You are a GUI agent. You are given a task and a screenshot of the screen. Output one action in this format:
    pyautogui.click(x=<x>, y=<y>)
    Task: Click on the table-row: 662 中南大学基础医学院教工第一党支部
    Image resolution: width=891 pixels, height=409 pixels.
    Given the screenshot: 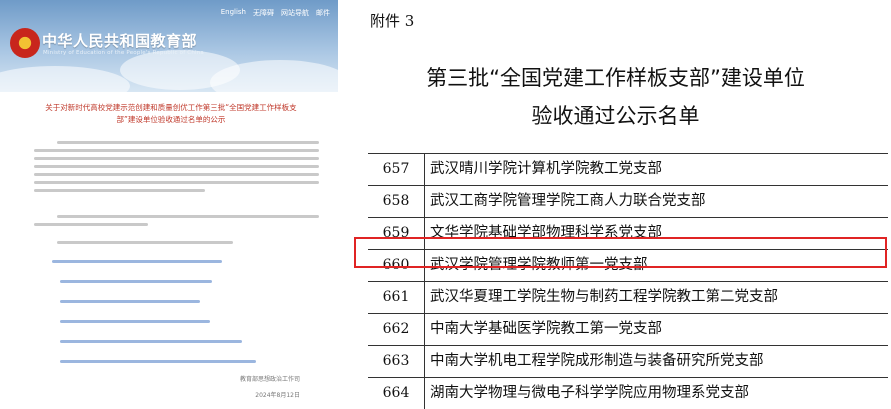 What is the action you would take?
    pyautogui.click(x=628, y=329)
    